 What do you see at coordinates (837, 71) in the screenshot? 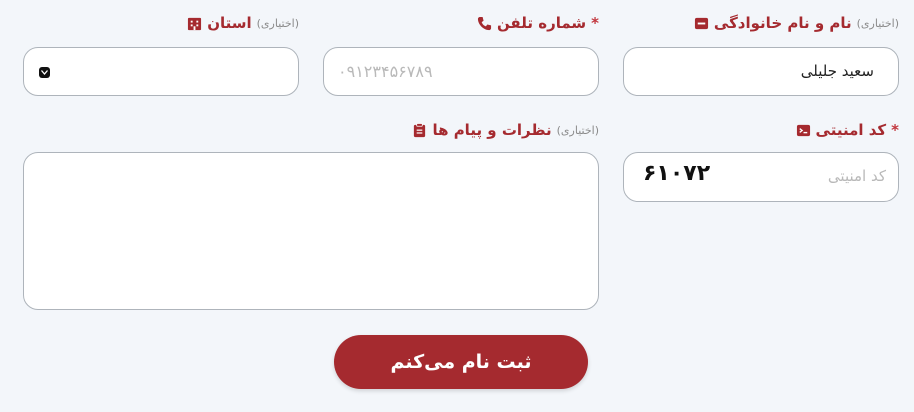
I see `name-input-value: سعید جلیلی` at bounding box center [837, 71].